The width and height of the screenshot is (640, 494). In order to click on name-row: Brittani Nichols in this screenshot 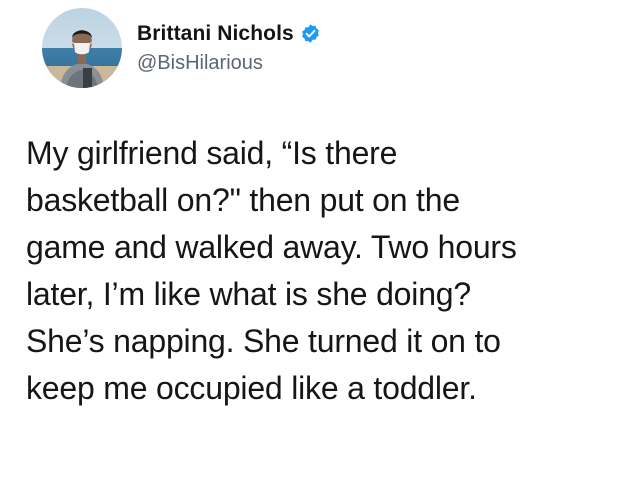, I will do `click(229, 33)`.